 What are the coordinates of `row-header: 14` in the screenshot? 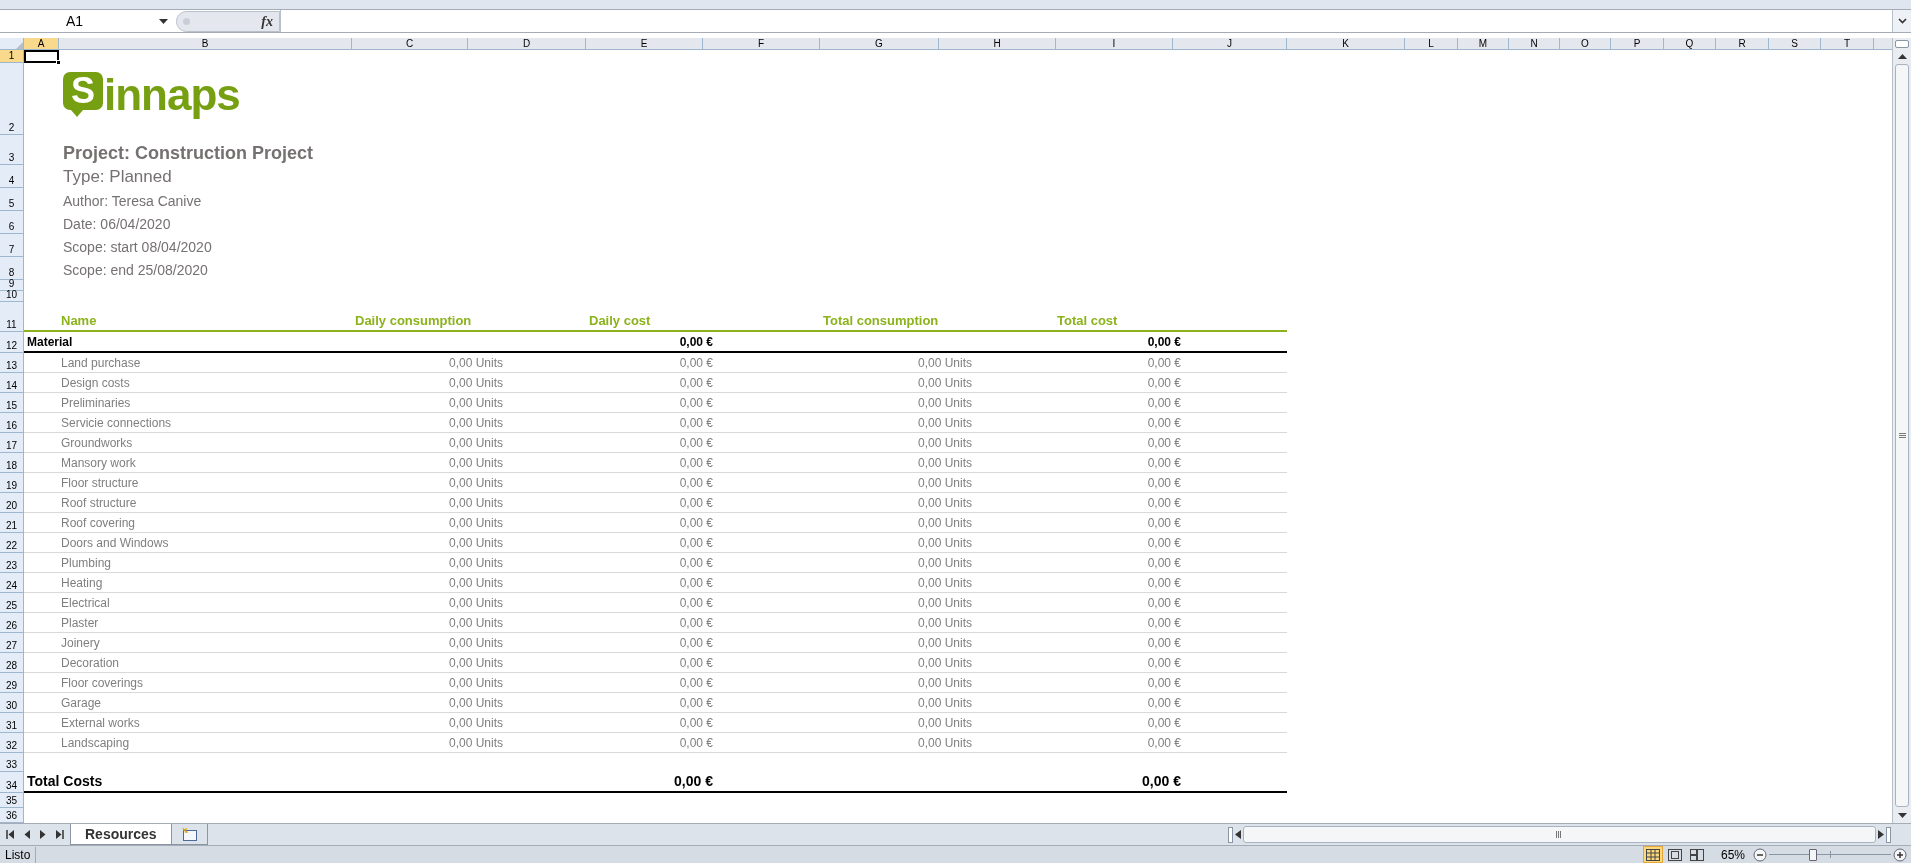 It's located at (12, 383).